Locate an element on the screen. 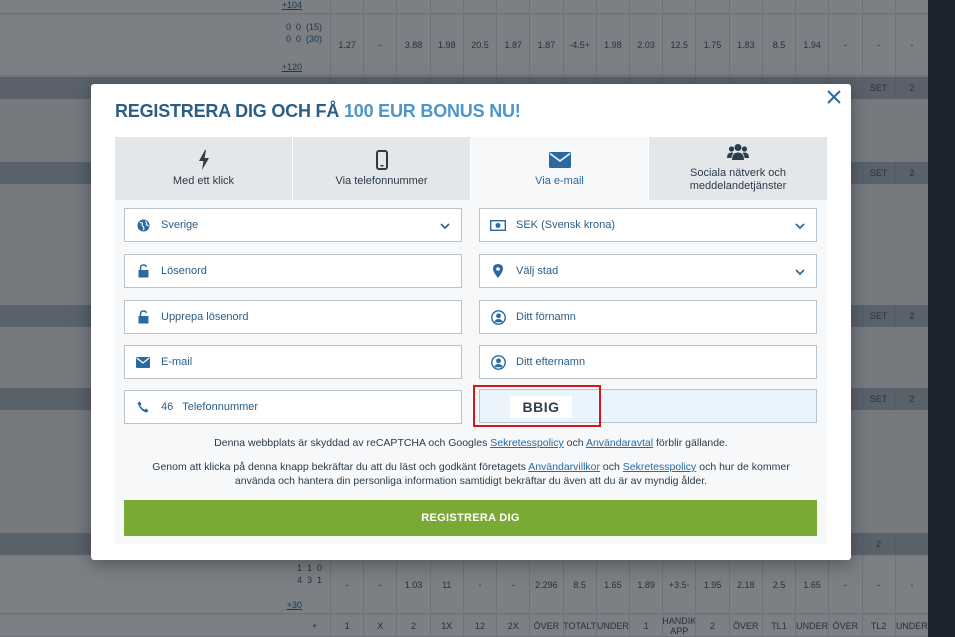 This screenshot has width=955, height=637. repeat-password-placeholder: Upprepa lösenord is located at coordinates (205, 317).